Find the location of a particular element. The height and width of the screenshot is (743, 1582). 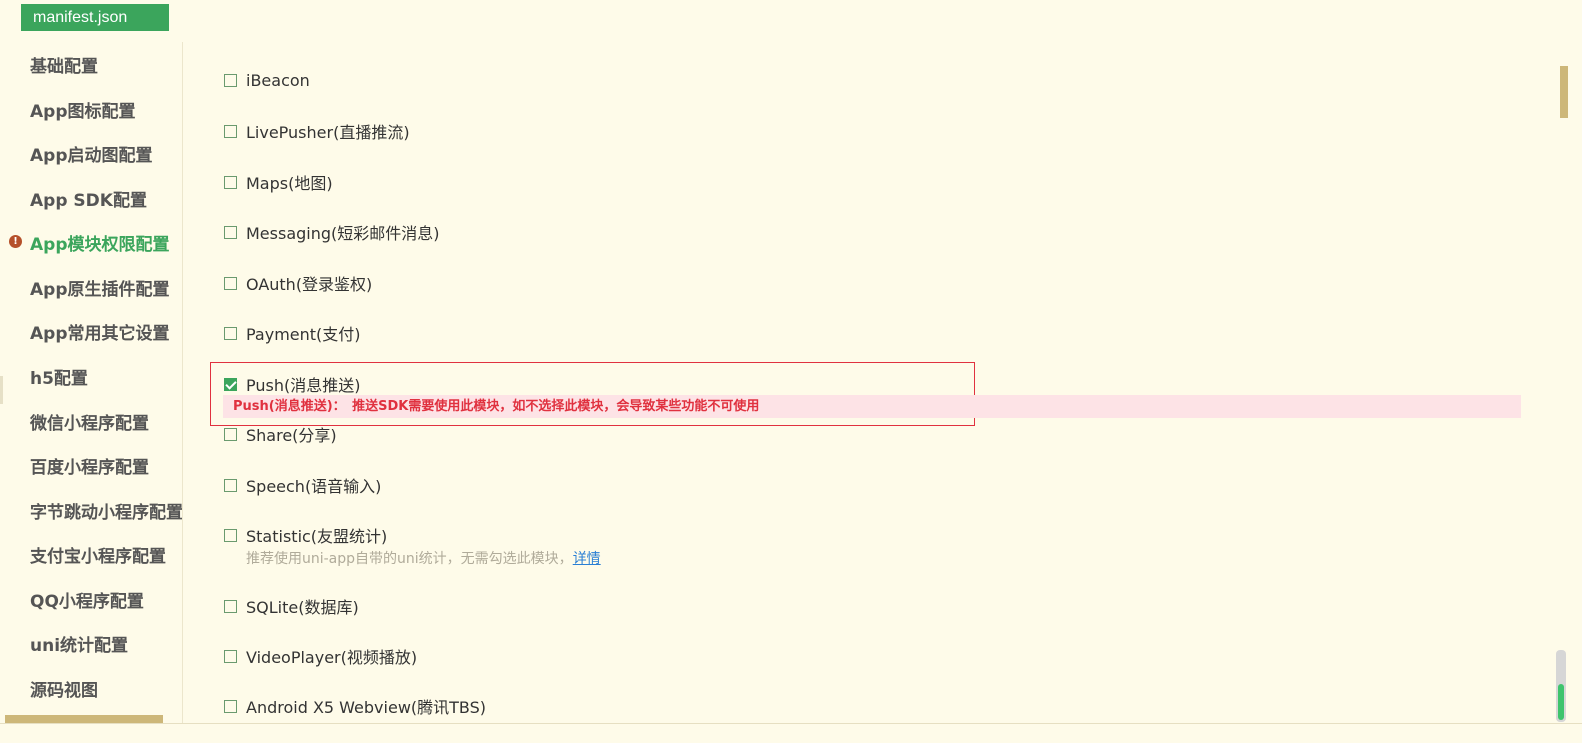

module-option-speech: Speech(语音输入) is located at coordinates (302, 485).